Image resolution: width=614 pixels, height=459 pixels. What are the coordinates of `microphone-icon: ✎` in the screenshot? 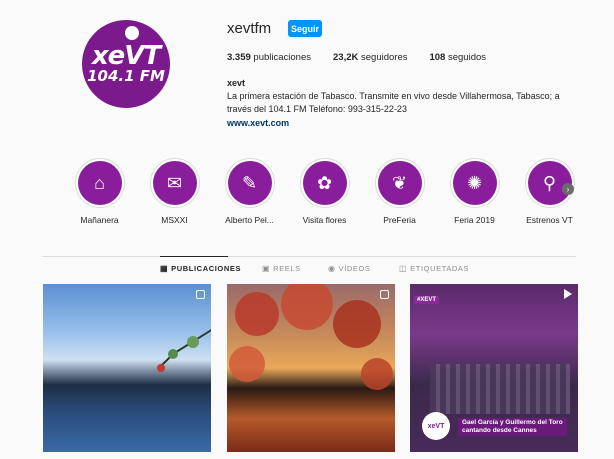 It's located at (249, 183).